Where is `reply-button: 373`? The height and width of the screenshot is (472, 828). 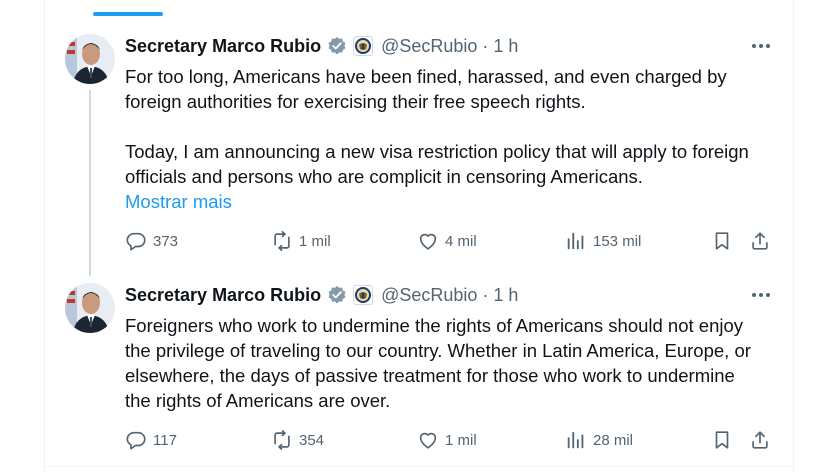 reply-button: 373 is located at coordinates (151, 241).